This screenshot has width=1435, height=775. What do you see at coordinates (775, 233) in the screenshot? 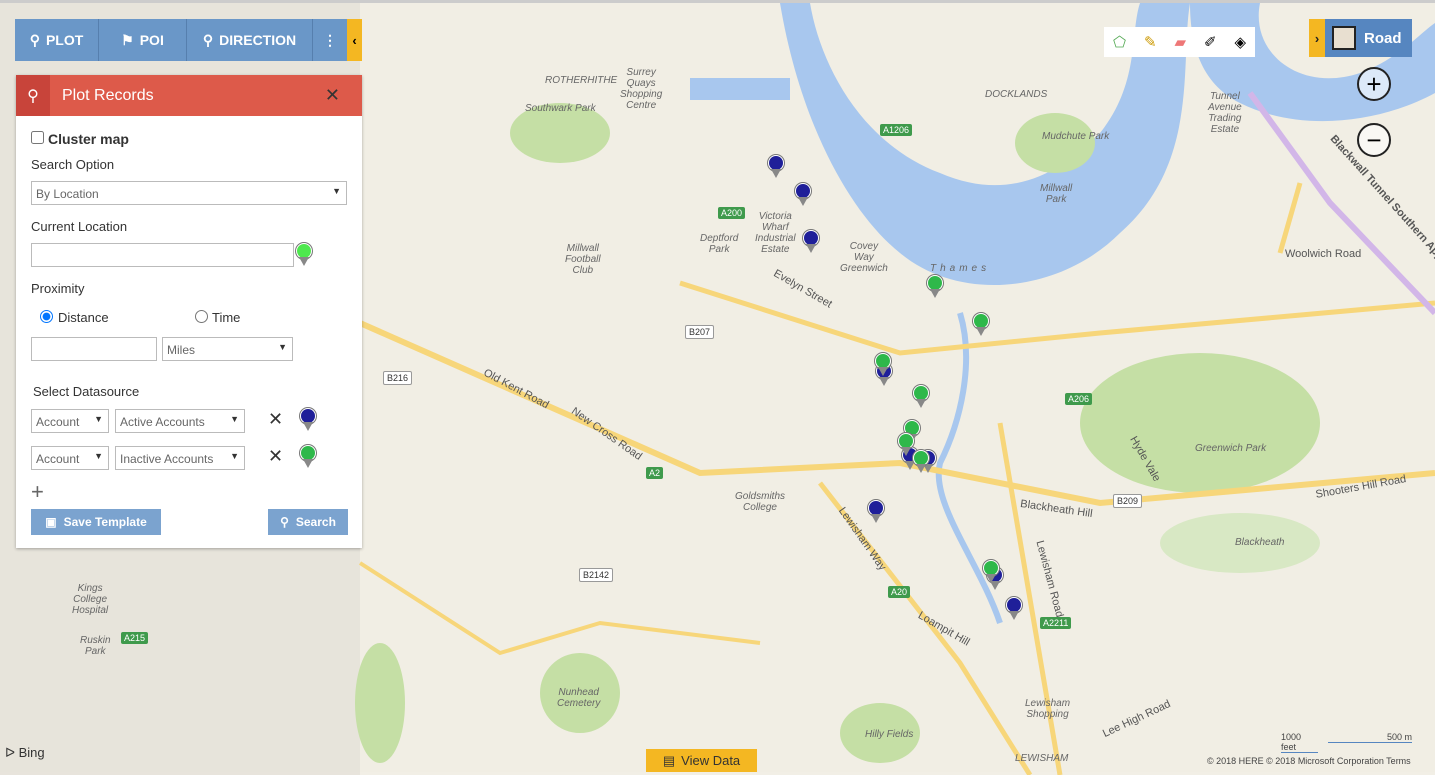
I see `map-label: Victoria Wharf Industrial Estate` at bounding box center [775, 233].